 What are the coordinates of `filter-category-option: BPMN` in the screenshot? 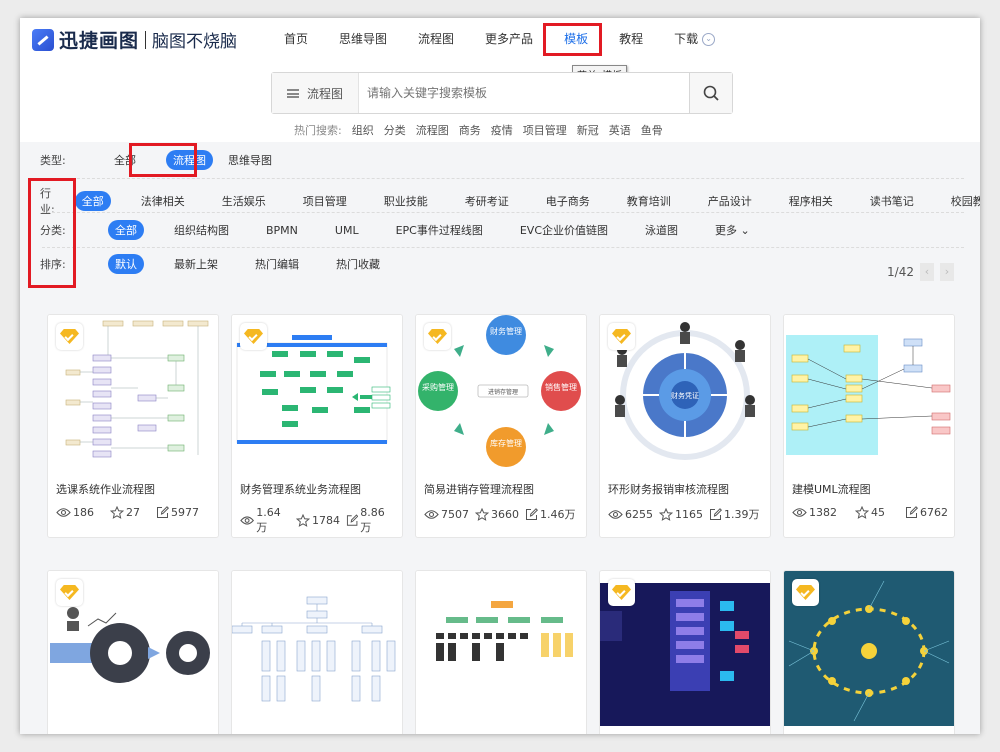 It's located at (282, 230).